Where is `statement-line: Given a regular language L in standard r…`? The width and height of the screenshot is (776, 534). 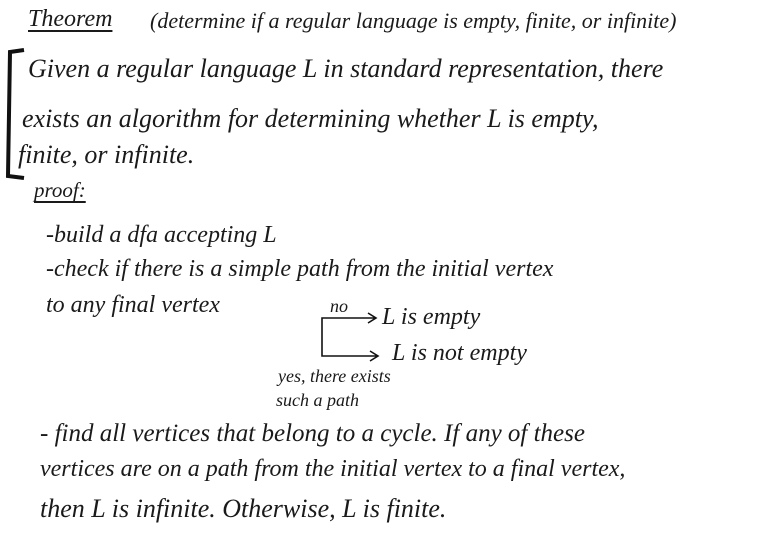 statement-line: Given a regular language L in standard r… is located at coordinates (346, 68).